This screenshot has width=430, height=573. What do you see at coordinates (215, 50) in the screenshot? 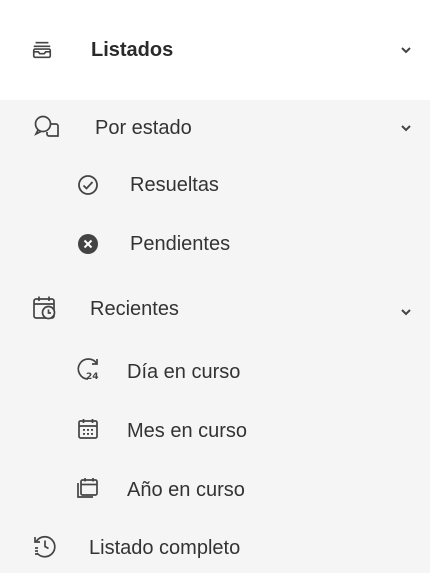
I see `menu-header-listados: Listados` at bounding box center [215, 50].